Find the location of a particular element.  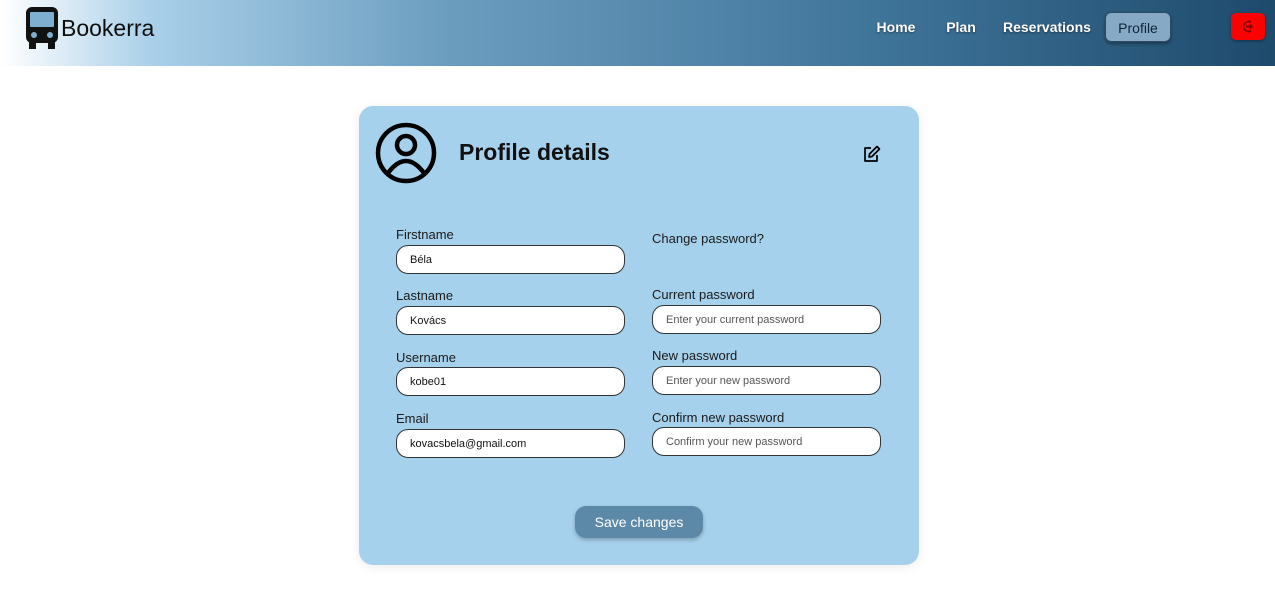

logout-button is located at coordinates (1248, 26).